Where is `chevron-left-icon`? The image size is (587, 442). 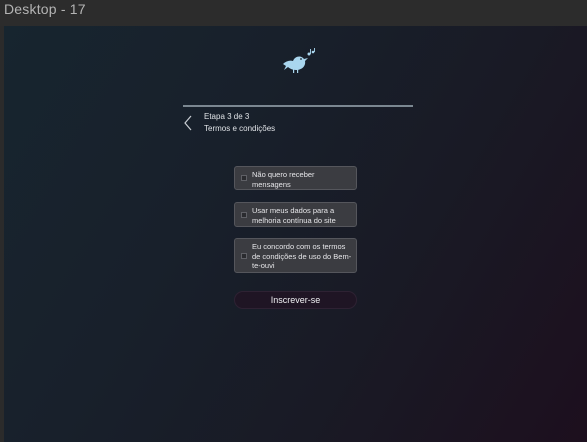 chevron-left-icon is located at coordinates (189, 123).